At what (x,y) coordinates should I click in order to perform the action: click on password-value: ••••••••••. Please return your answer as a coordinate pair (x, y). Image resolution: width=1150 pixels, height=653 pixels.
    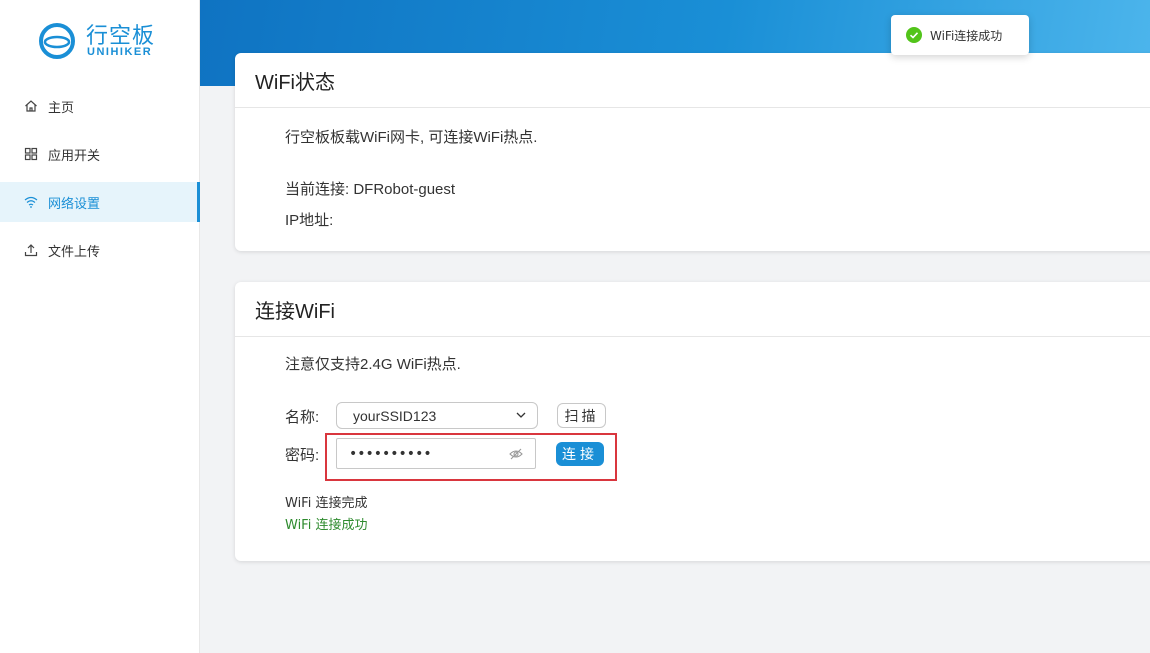
    Looking at the image, I should click on (390, 453).